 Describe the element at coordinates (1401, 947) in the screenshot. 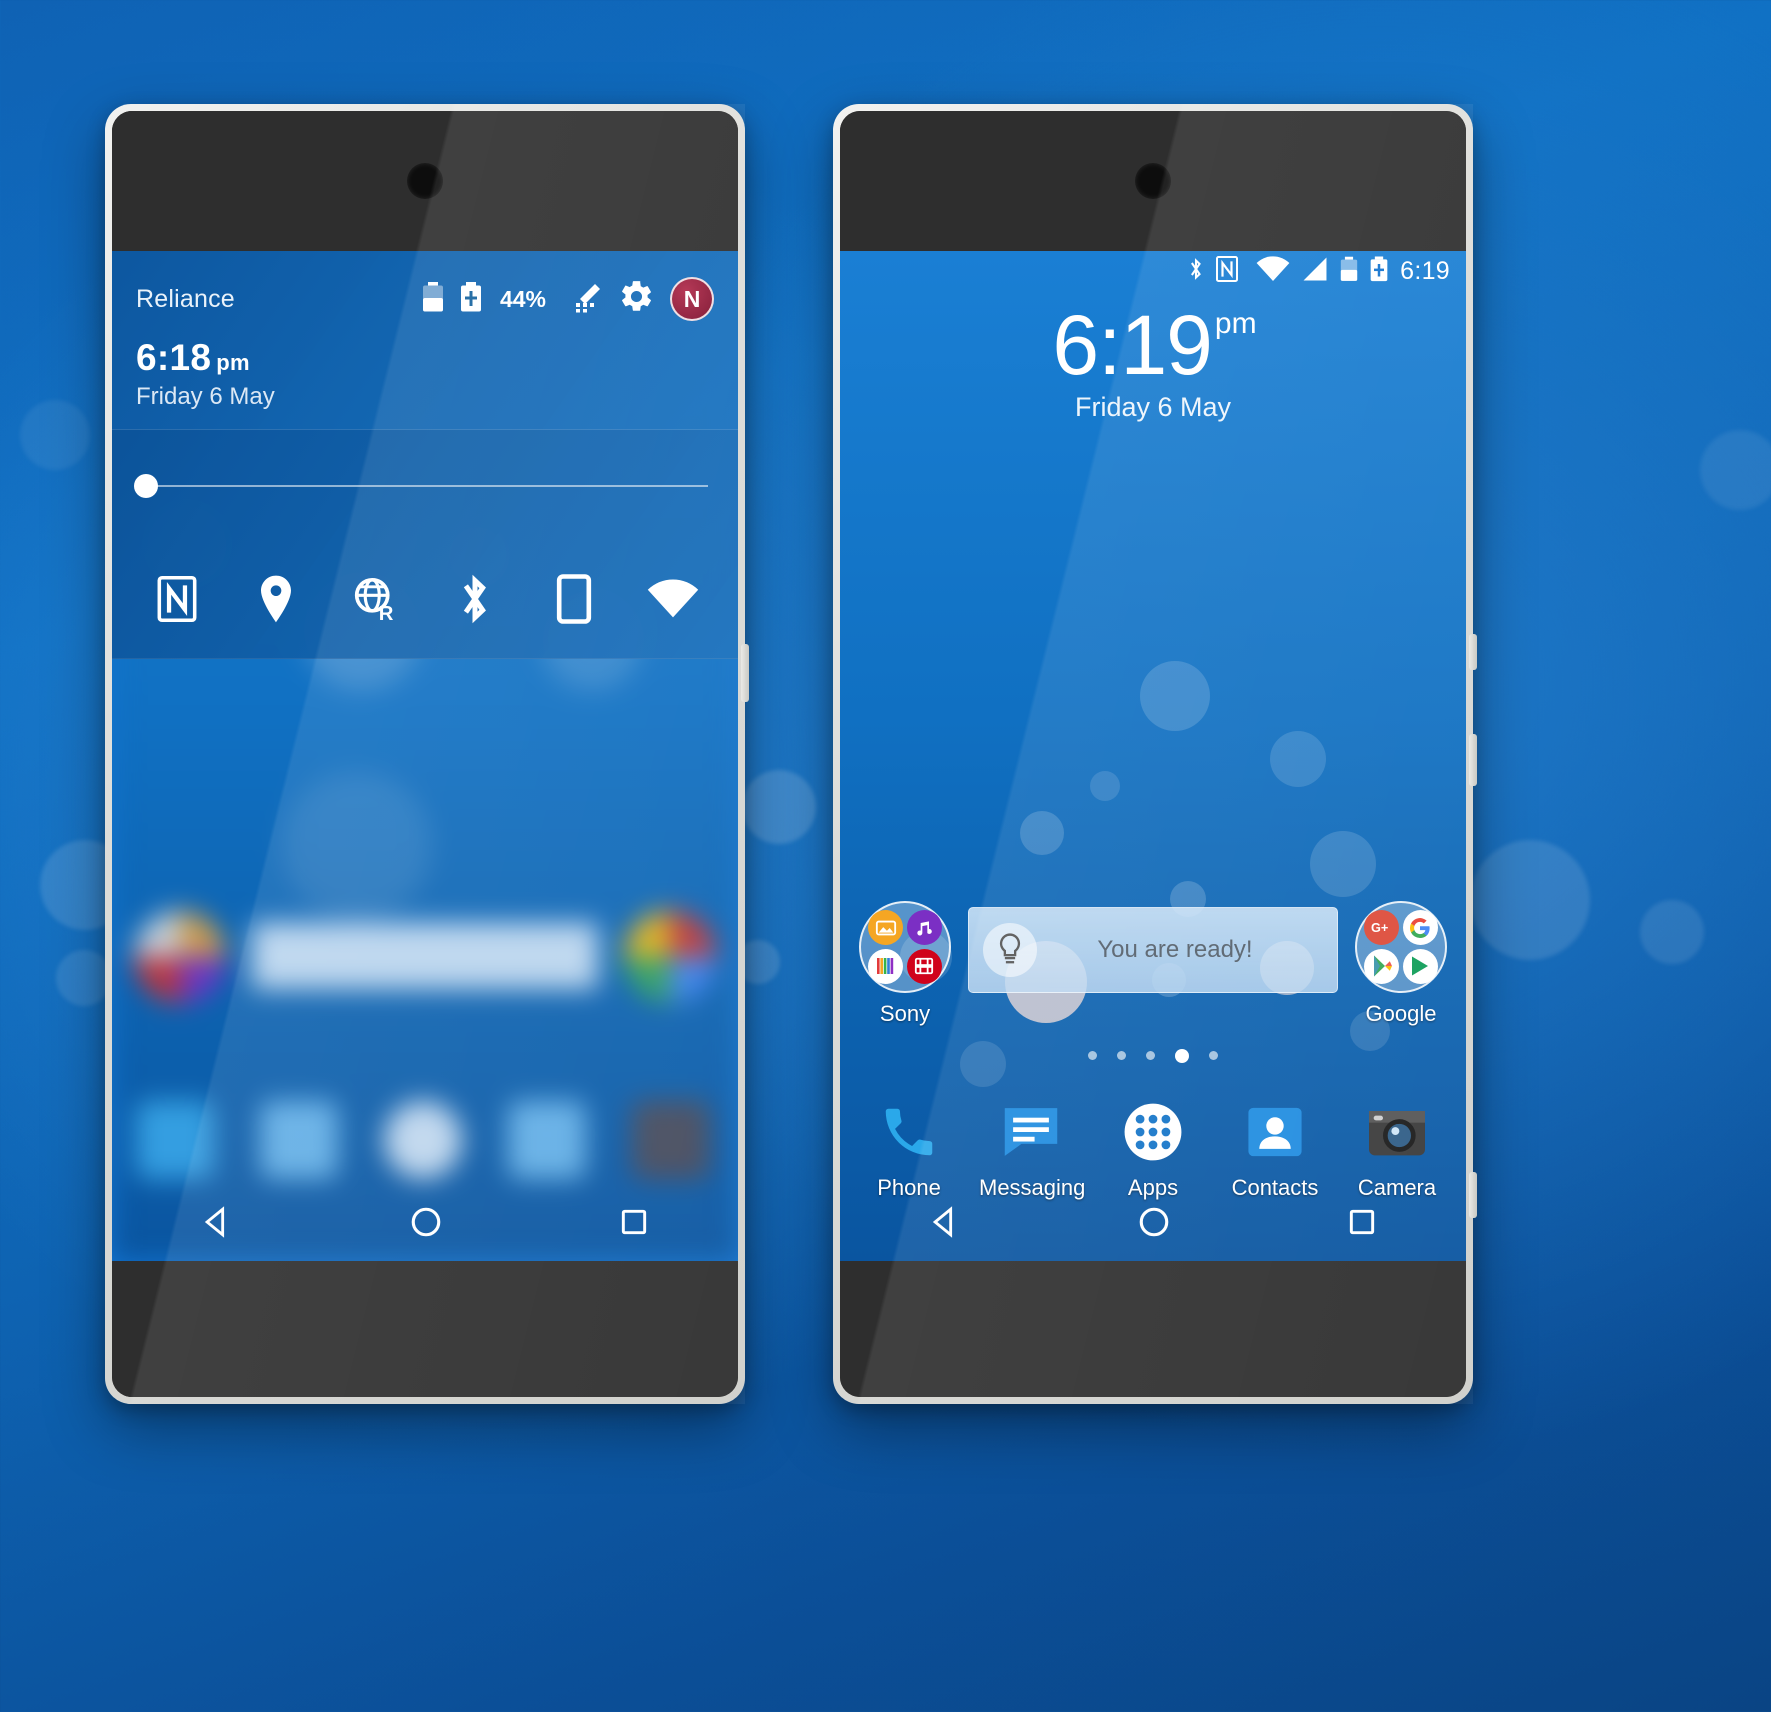

I see `google-folder-icons: G+` at that location.